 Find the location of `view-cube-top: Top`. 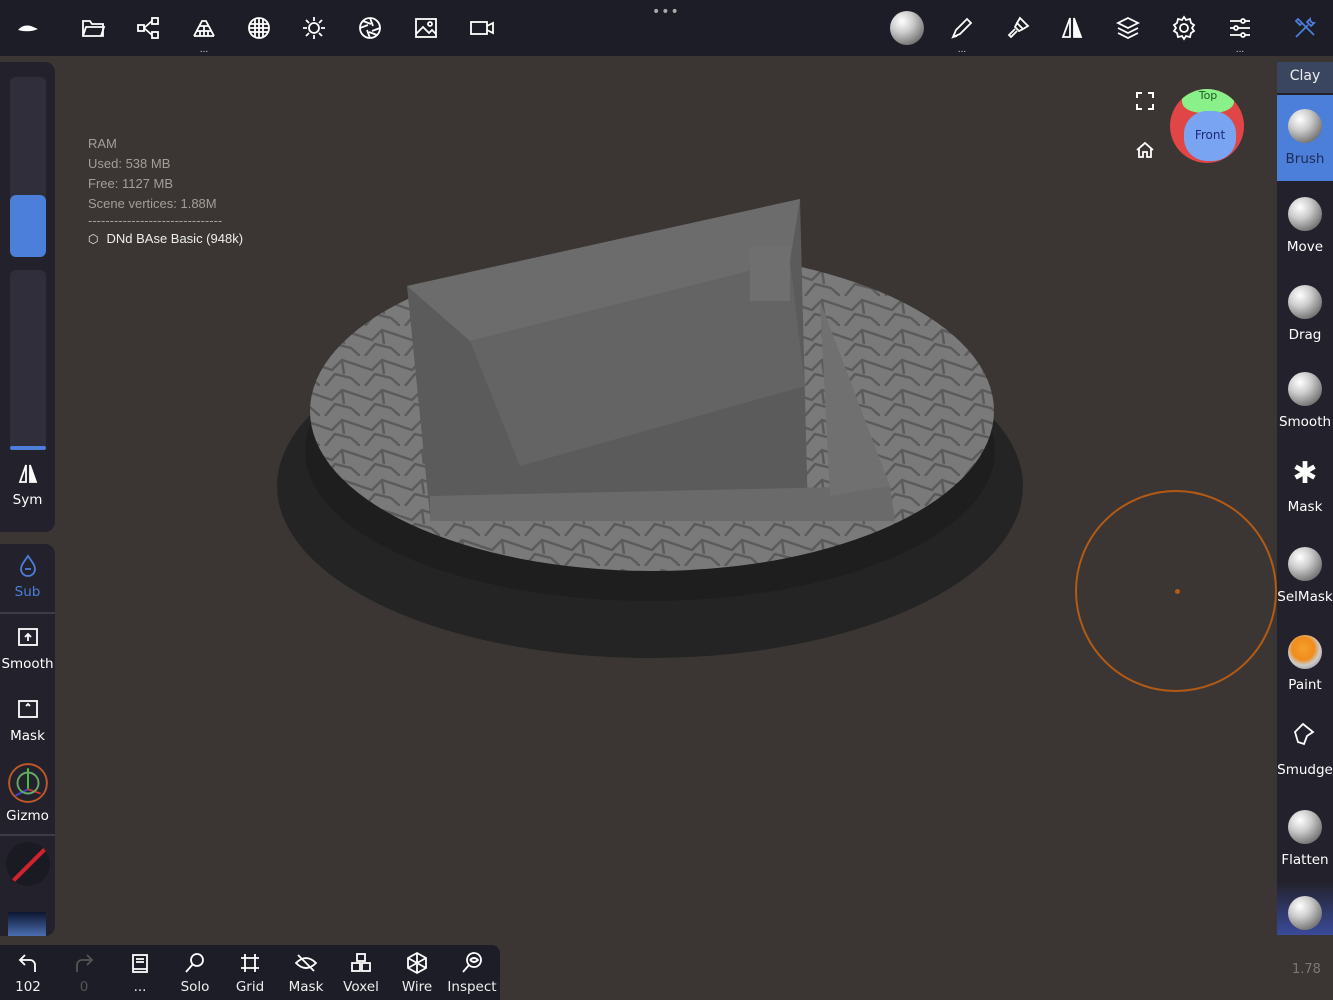

view-cube-top: Top is located at coordinates (1208, 101).